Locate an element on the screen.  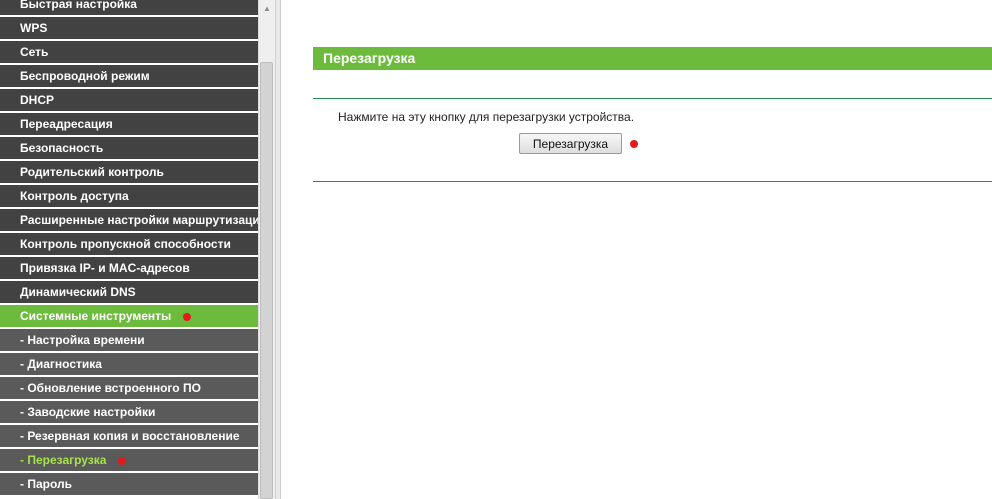
sidebar-item-label: - Заводские настройки is located at coordinates (88, 412).